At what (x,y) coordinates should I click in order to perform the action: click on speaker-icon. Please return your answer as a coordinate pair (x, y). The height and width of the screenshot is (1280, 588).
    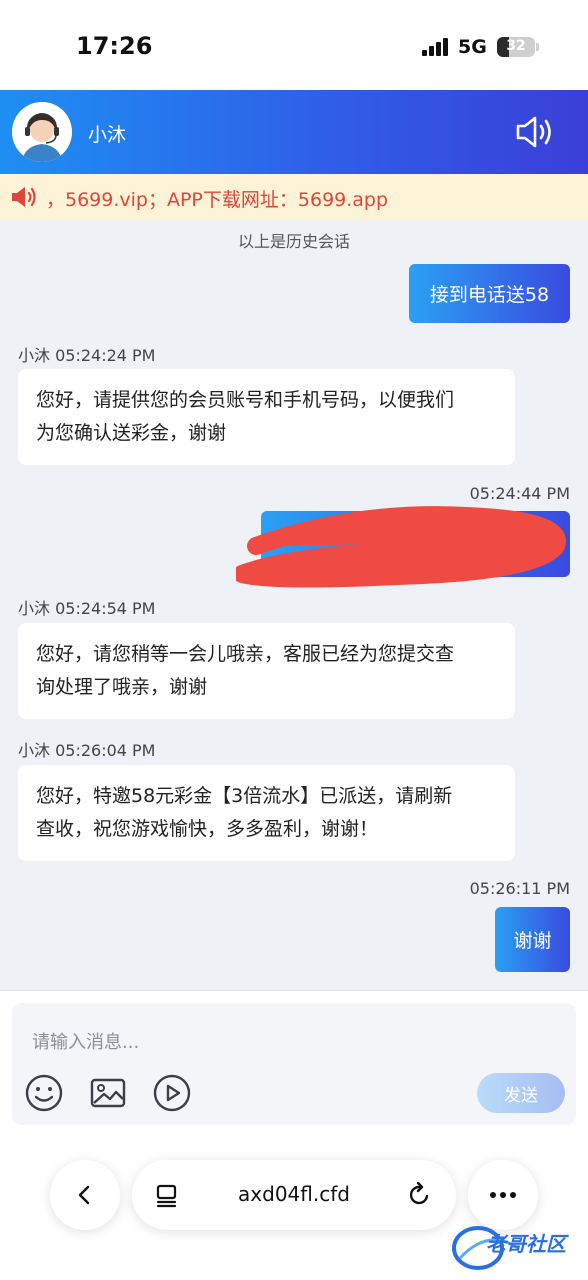
    Looking at the image, I should click on (534, 132).